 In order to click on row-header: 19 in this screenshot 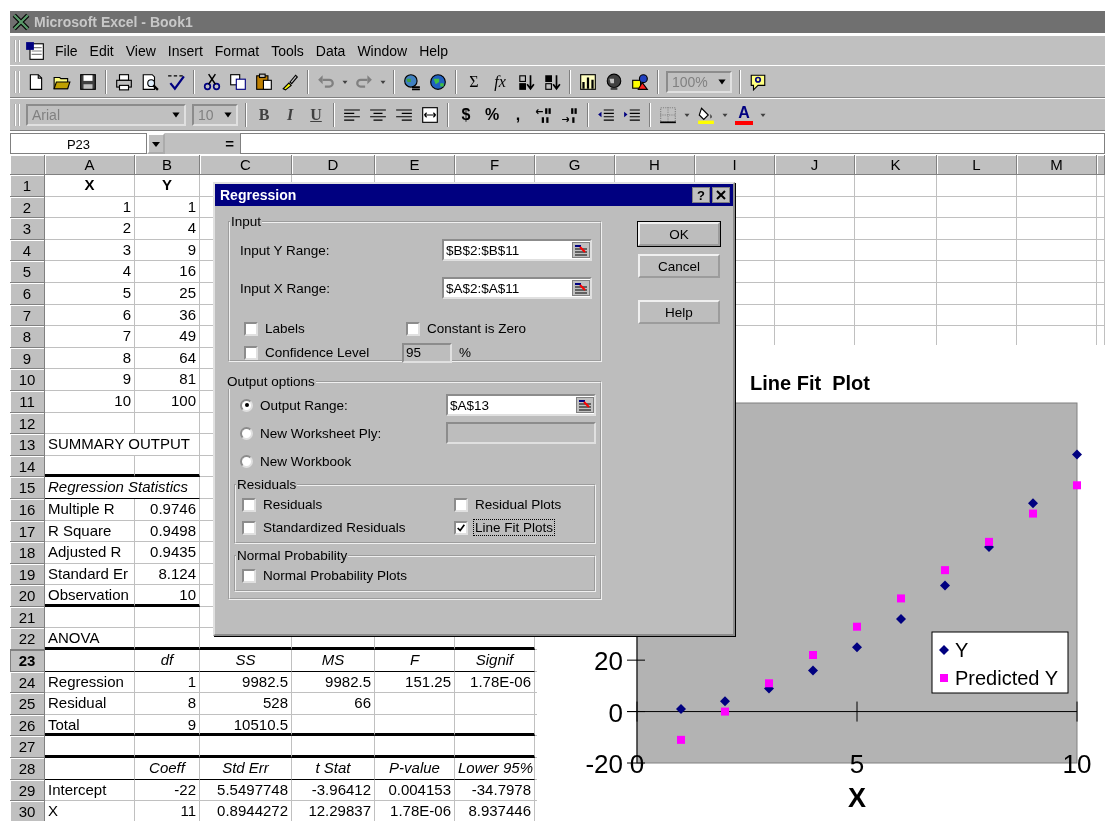, I will do `click(27, 574)`.